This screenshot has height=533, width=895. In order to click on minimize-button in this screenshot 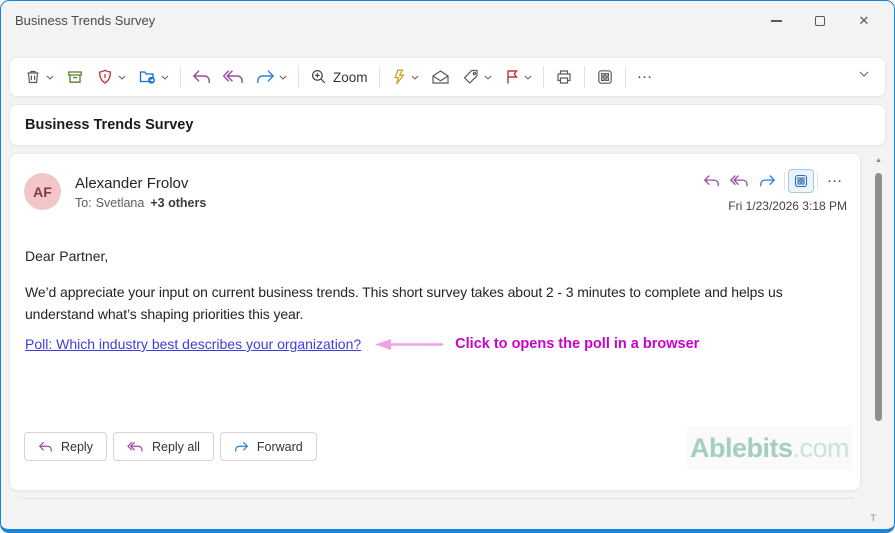, I will do `click(776, 21)`.